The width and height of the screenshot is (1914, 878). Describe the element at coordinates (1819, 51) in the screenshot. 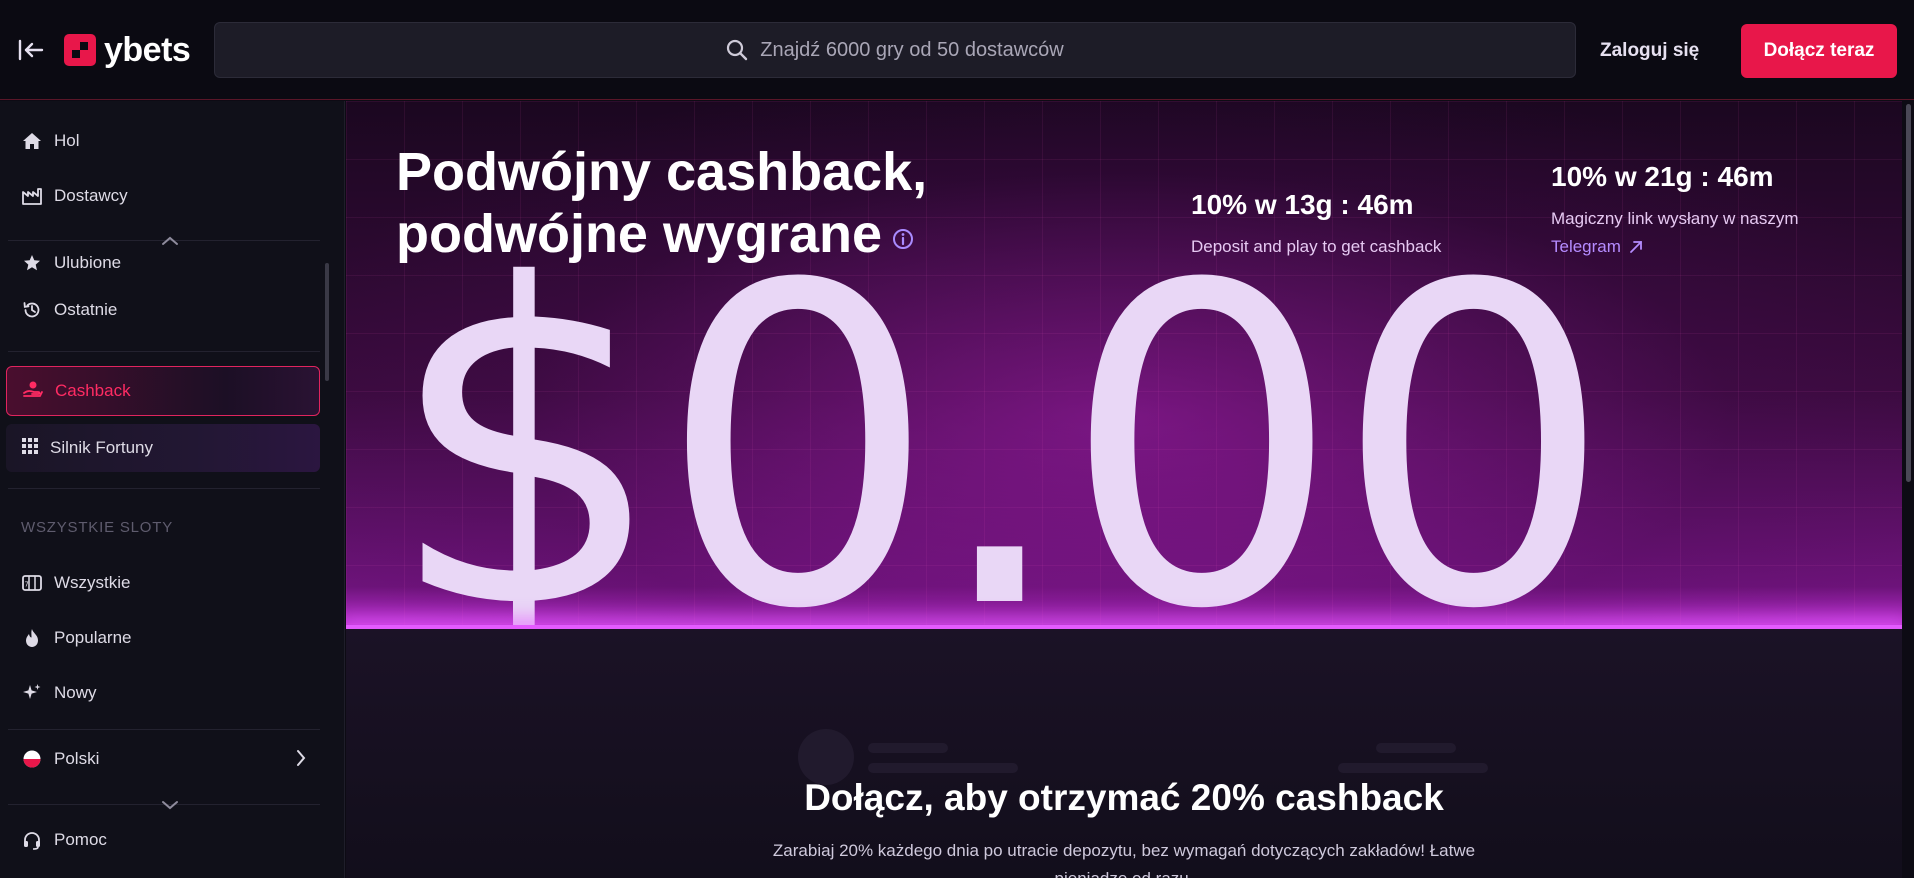

I see `join-now-button: Dołącz teraz` at that location.